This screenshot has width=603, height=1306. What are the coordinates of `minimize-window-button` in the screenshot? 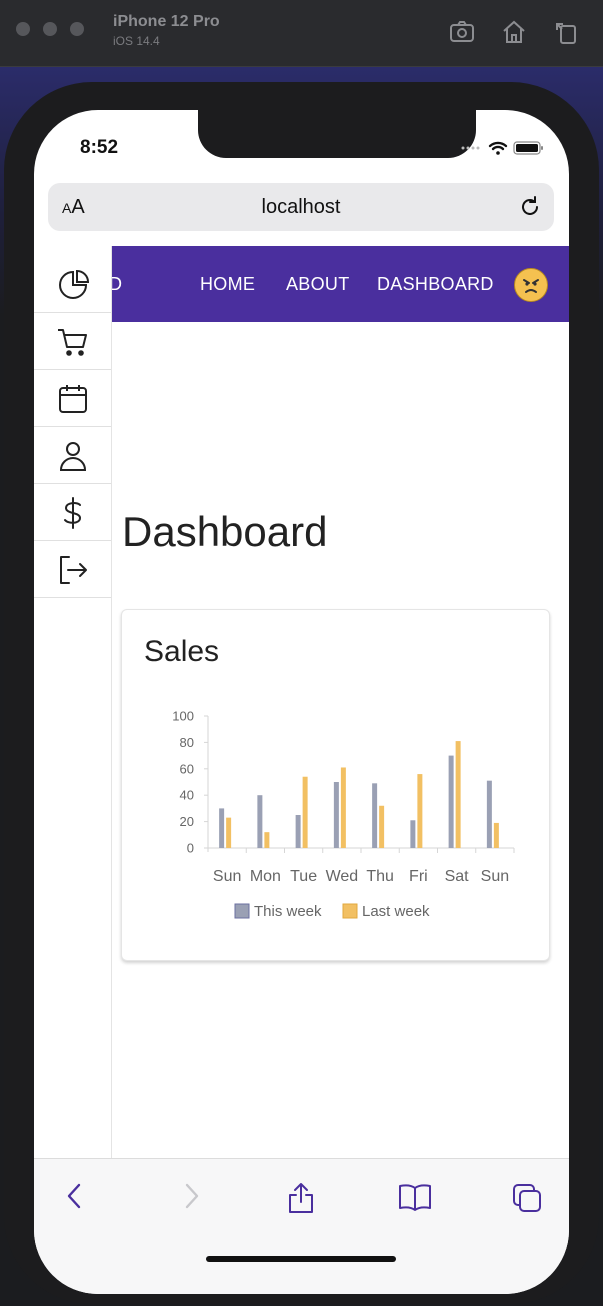 It's located at (50, 29).